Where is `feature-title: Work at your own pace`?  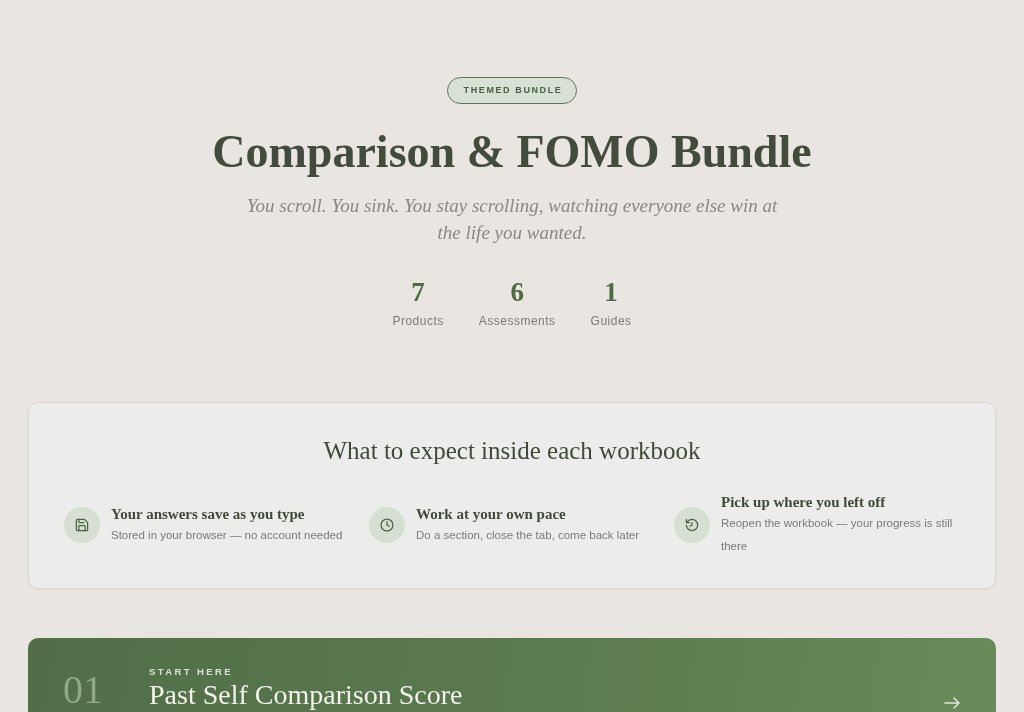
feature-title: Work at your own pace is located at coordinates (491, 514).